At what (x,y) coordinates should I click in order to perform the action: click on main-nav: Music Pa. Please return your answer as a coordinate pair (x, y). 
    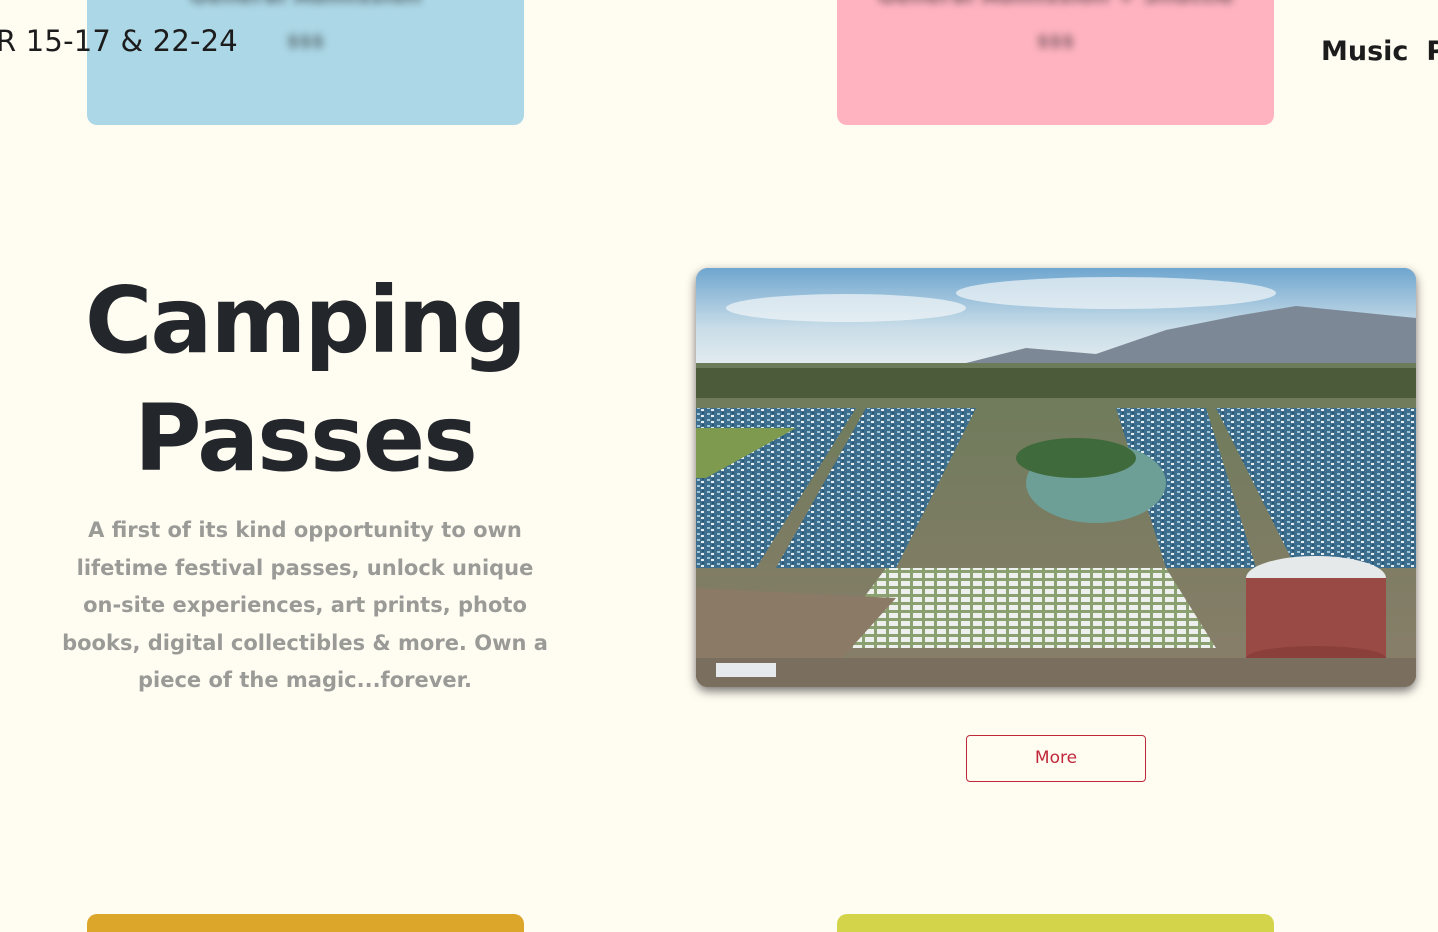
    Looking at the image, I should click on (1379, 51).